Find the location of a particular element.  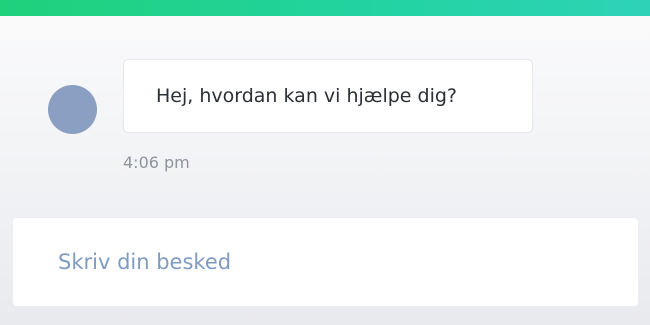

message-bubble: Hej, hvordan kan vi hjælpe dig? is located at coordinates (328, 96).